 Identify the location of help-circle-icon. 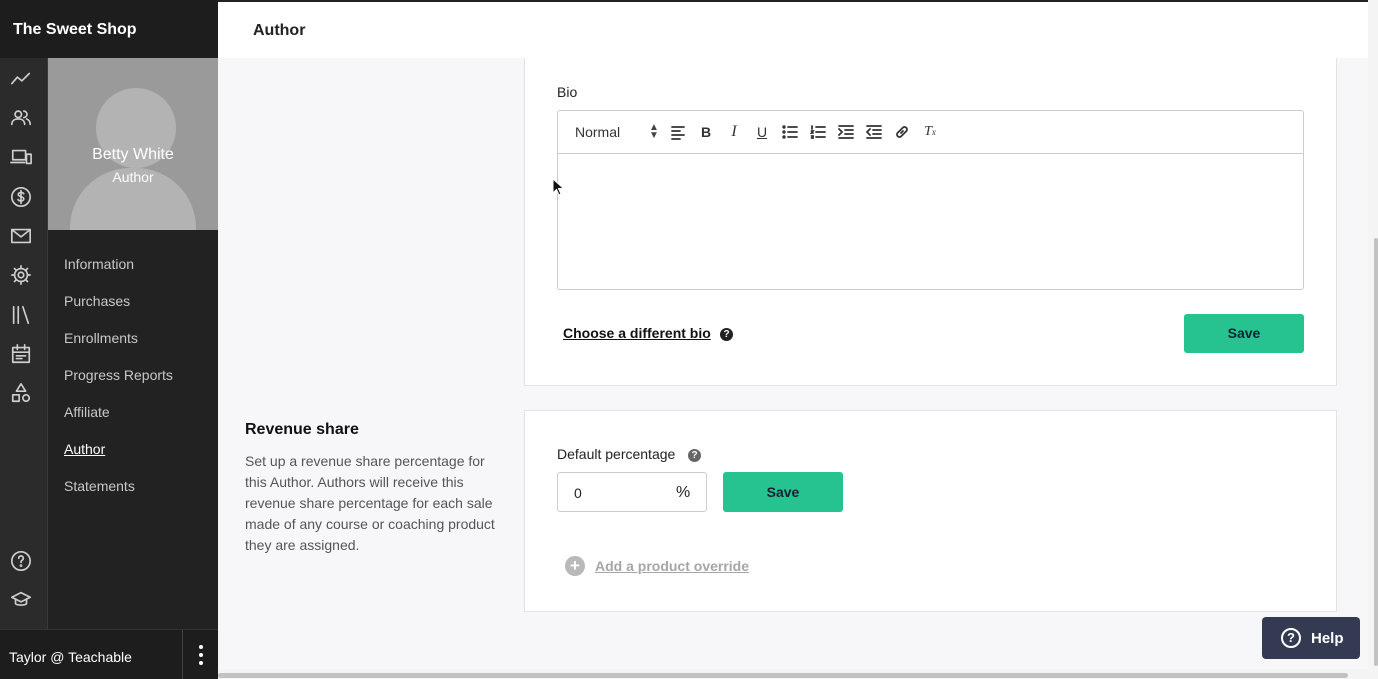
(21, 561).